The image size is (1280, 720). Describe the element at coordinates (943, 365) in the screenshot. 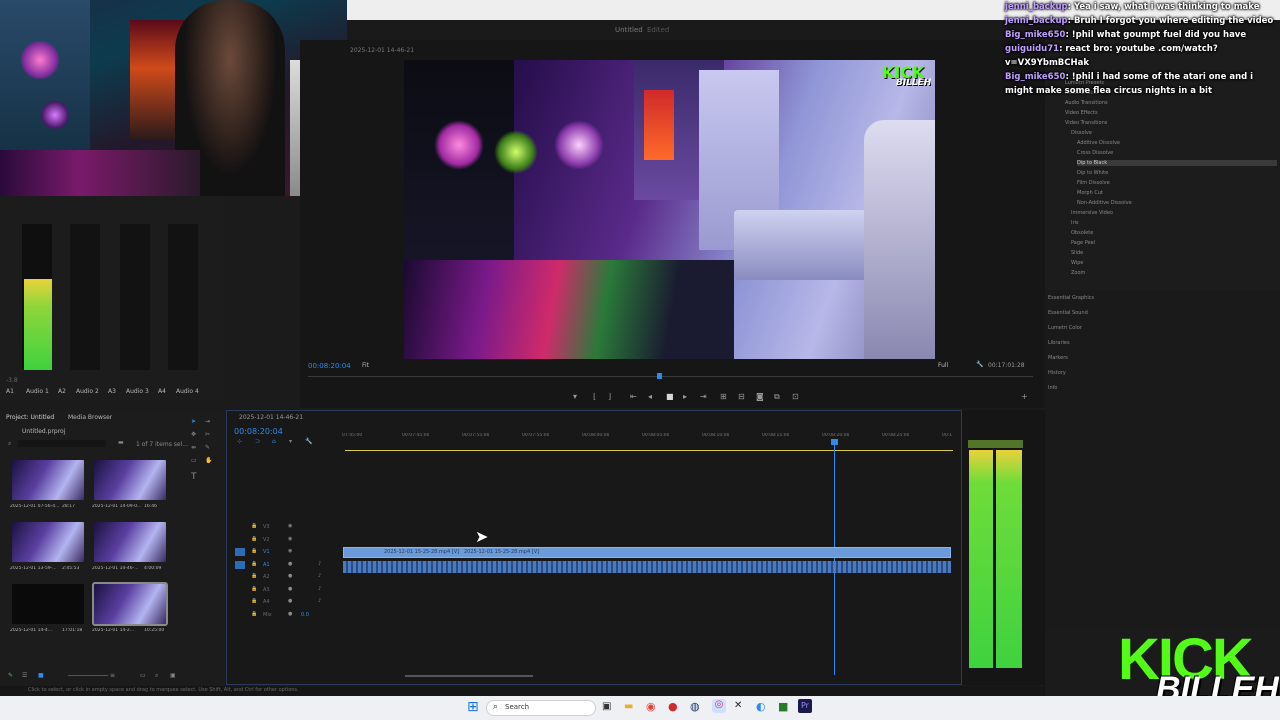

I see `resolution-dropdown: Full` at that location.